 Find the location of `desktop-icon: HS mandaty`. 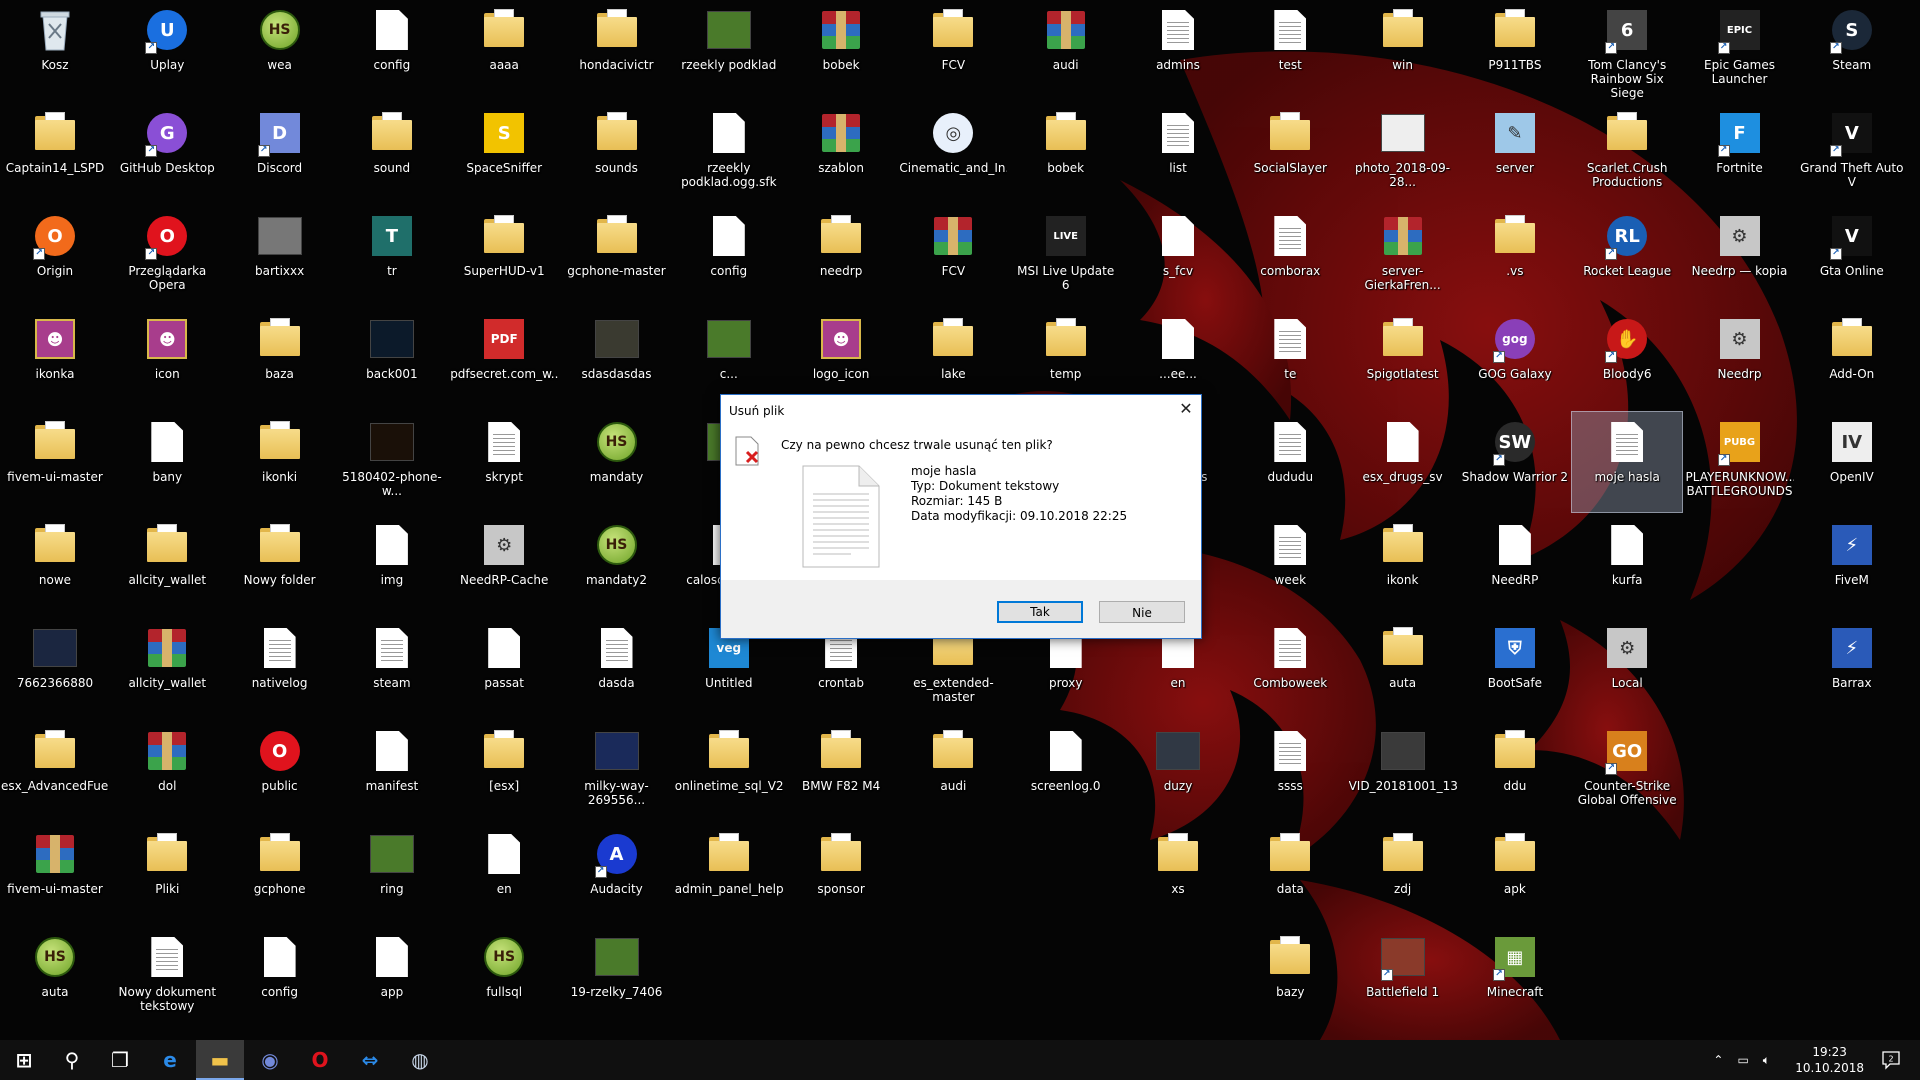

desktop-icon: HS mandaty is located at coordinates (617, 462).